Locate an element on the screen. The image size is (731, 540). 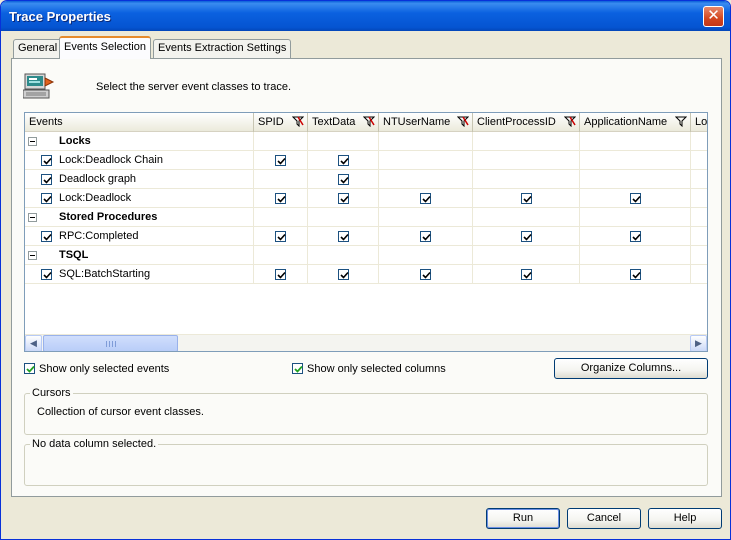
event-row: SQL:BatchStarting is located at coordinates (366, 274).